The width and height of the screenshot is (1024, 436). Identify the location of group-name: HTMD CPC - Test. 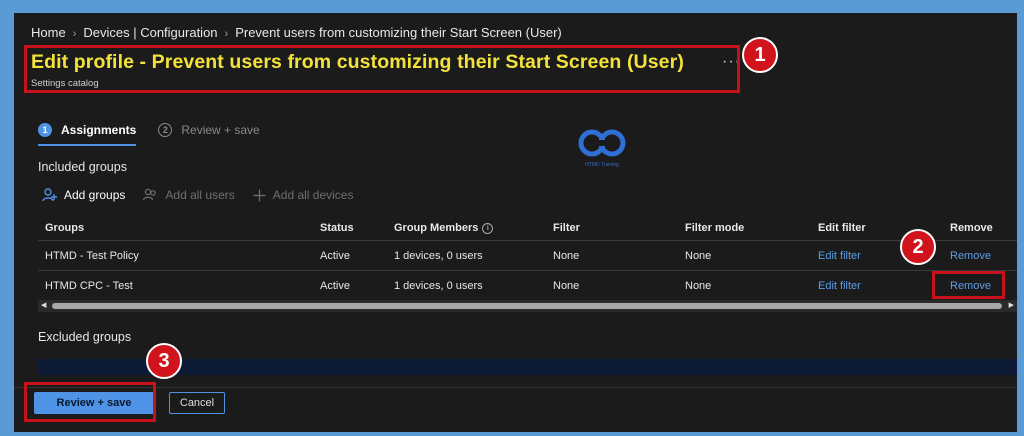
(89, 285).